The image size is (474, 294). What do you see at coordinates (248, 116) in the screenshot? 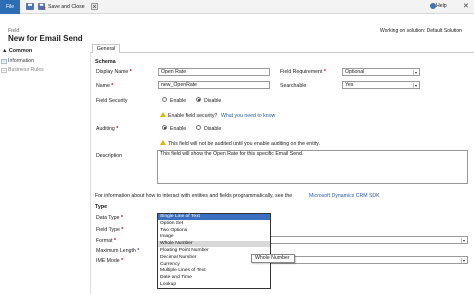
I see `what-you-need-link: What you need to know` at bounding box center [248, 116].